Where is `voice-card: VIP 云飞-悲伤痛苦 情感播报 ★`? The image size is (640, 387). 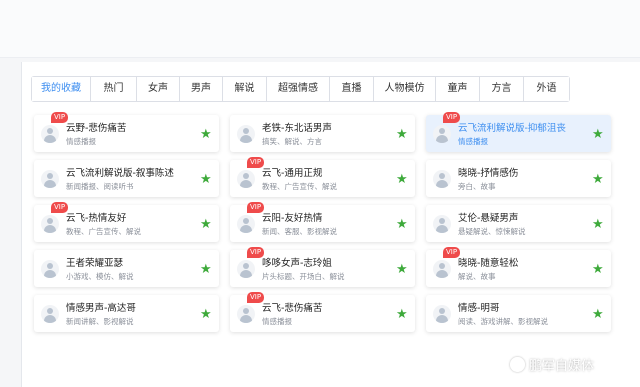 voice-card: VIP 云飞-悲伤痛苦 情感播报 ★ is located at coordinates (322, 312).